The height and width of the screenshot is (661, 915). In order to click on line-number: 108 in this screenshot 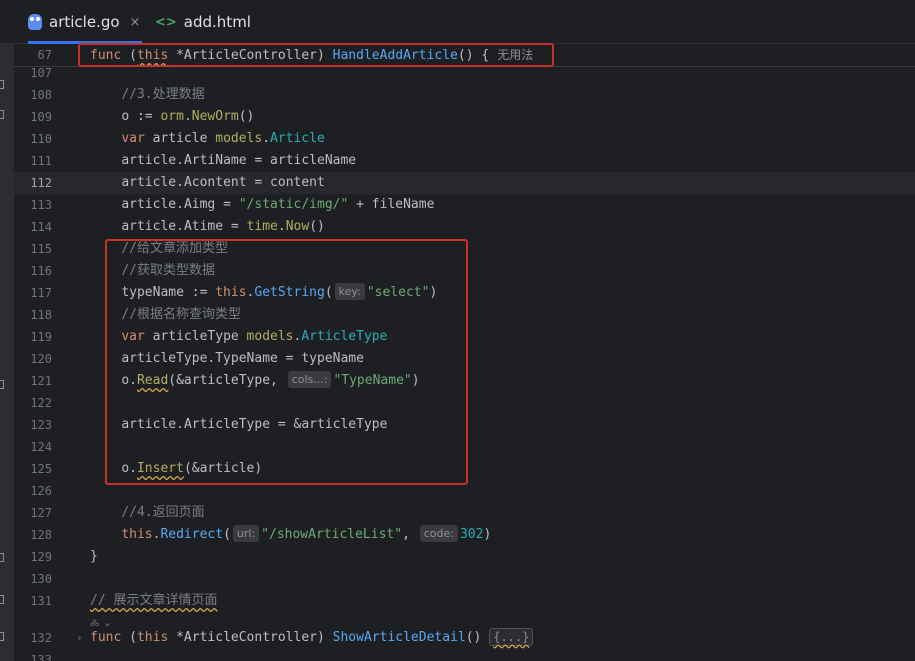, I will do `click(41, 95)`.